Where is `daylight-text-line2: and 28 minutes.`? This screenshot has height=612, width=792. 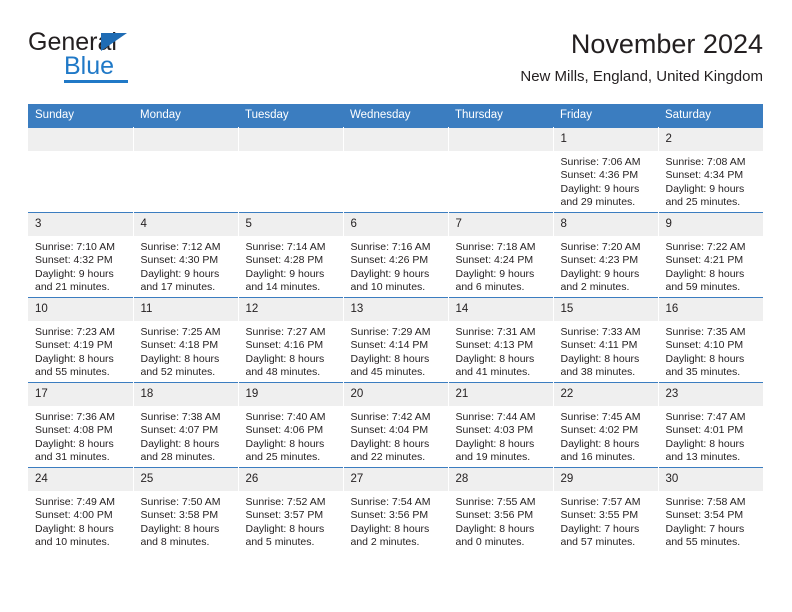 daylight-text-line2: and 28 minutes. is located at coordinates (178, 457).